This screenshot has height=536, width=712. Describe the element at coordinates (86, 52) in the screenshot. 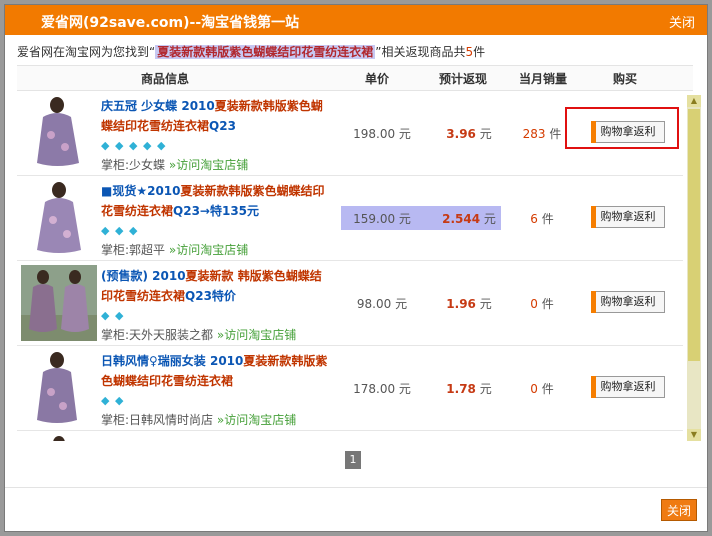

I see `summary-prefix: 爱省网在淘宝网为您找到“` at that location.